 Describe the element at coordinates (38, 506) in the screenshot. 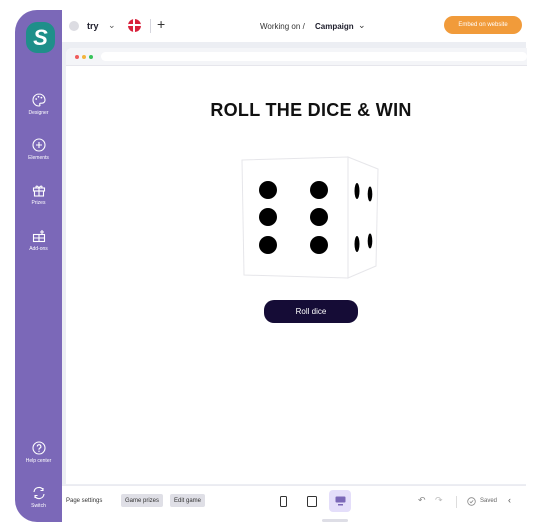

I see `switch-label: Switch` at that location.